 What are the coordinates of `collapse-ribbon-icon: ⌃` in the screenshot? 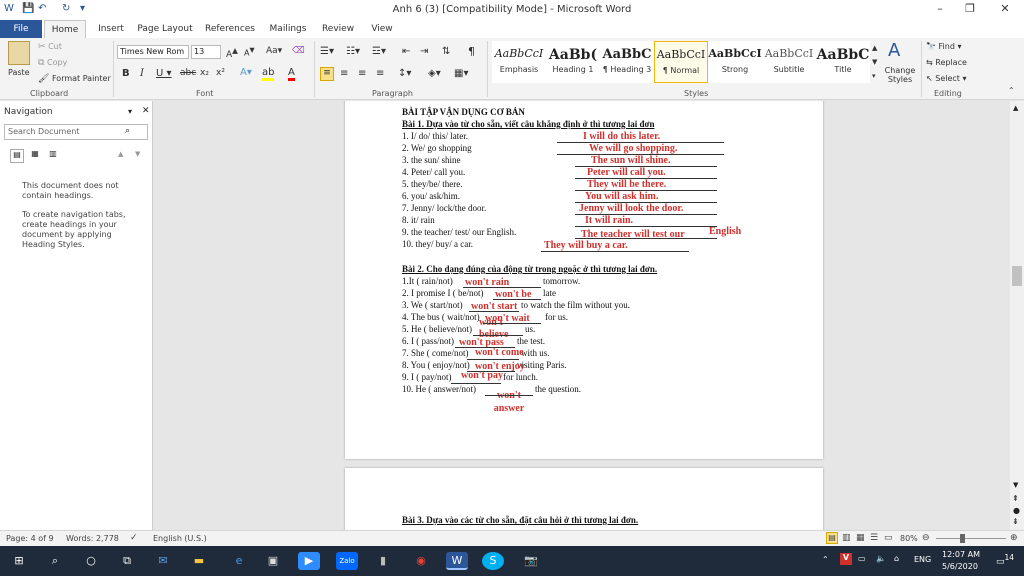 It's located at (1011, 90).